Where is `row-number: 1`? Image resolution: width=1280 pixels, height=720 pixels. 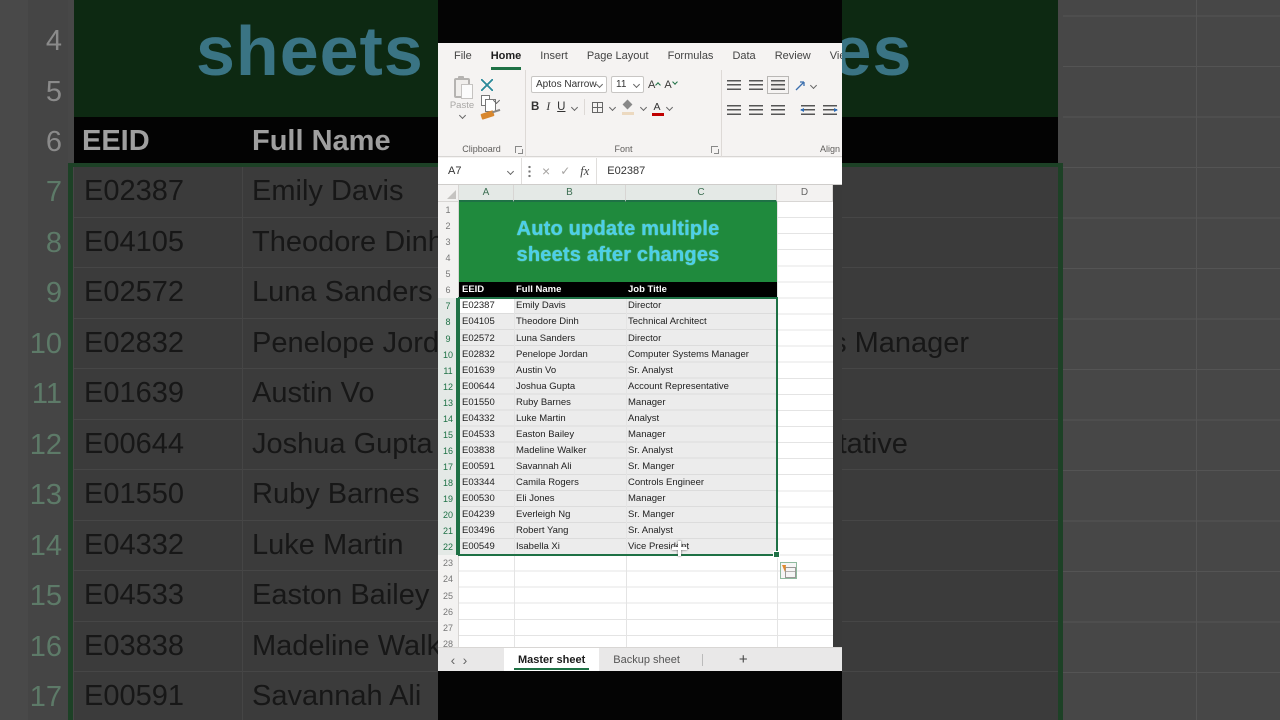
row-number: 1 is located at coordinates (448, 210).